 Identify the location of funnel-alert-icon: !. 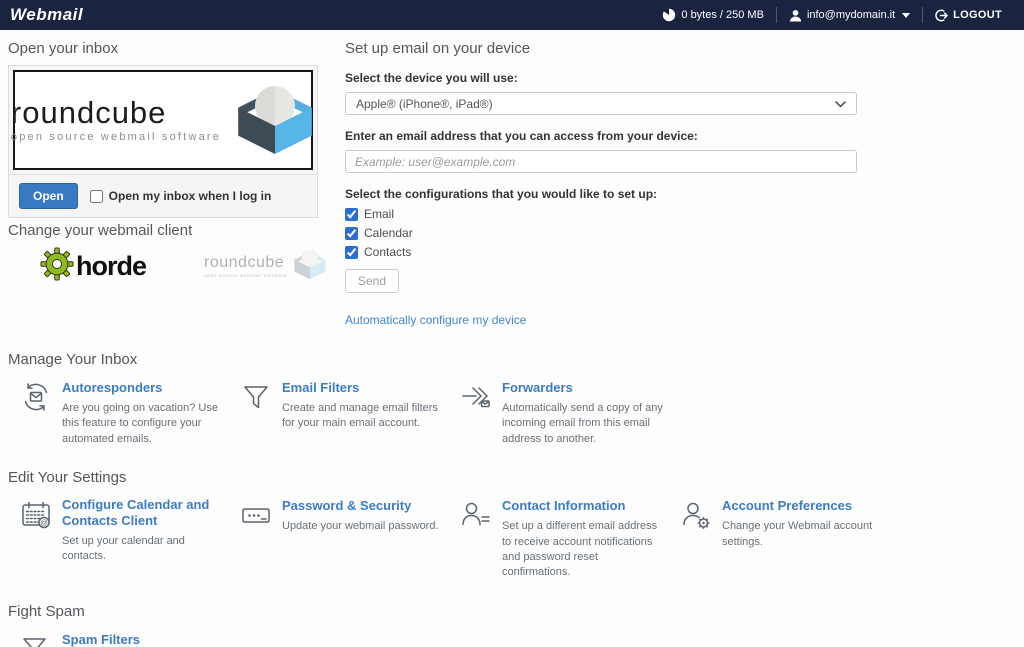
(37, 639).